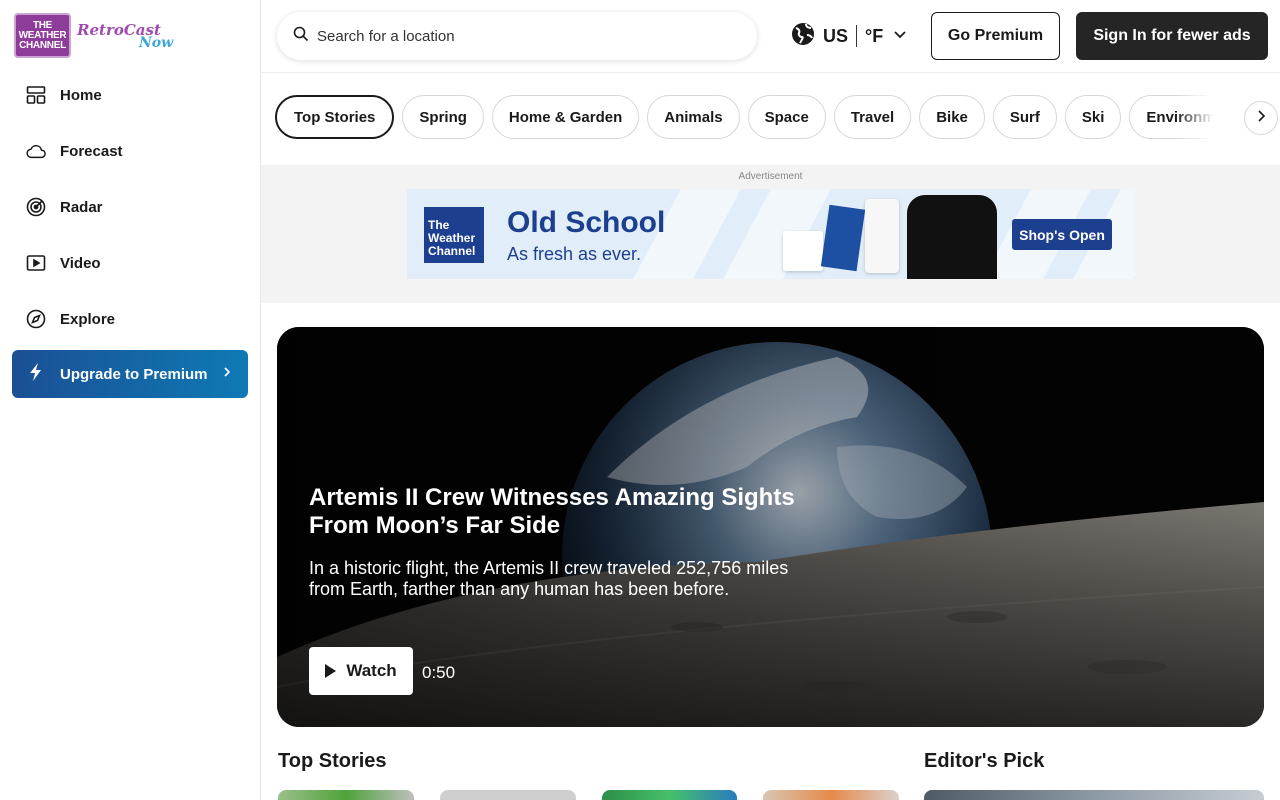  What do you see at coordinates (770, 176) in the screenshot?
I see `advertisement-label: Advertisement` at bounding box center [770, 176].